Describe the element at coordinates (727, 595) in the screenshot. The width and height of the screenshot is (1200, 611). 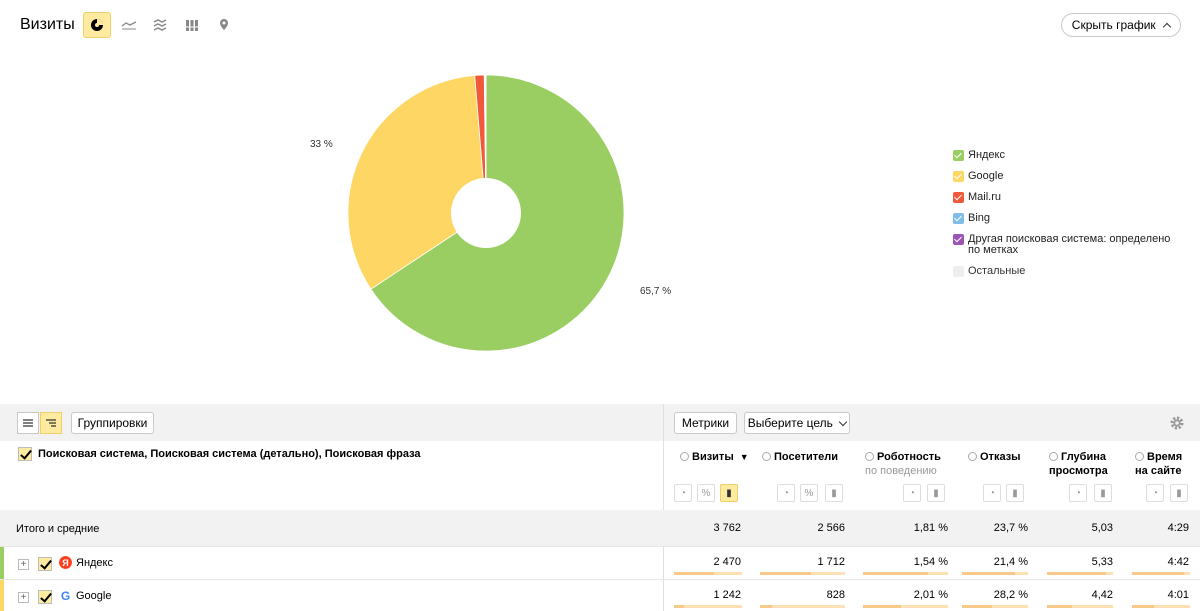
I see `cell-visits: 1 242` at that location.